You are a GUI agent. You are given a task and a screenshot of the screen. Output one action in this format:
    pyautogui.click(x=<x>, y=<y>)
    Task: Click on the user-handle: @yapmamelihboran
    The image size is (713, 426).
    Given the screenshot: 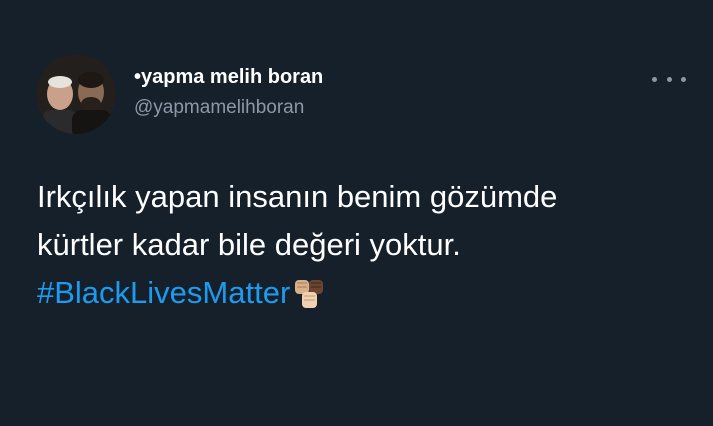 What is the action you would take?
    pyautogui.click(x=219, y=108)
    